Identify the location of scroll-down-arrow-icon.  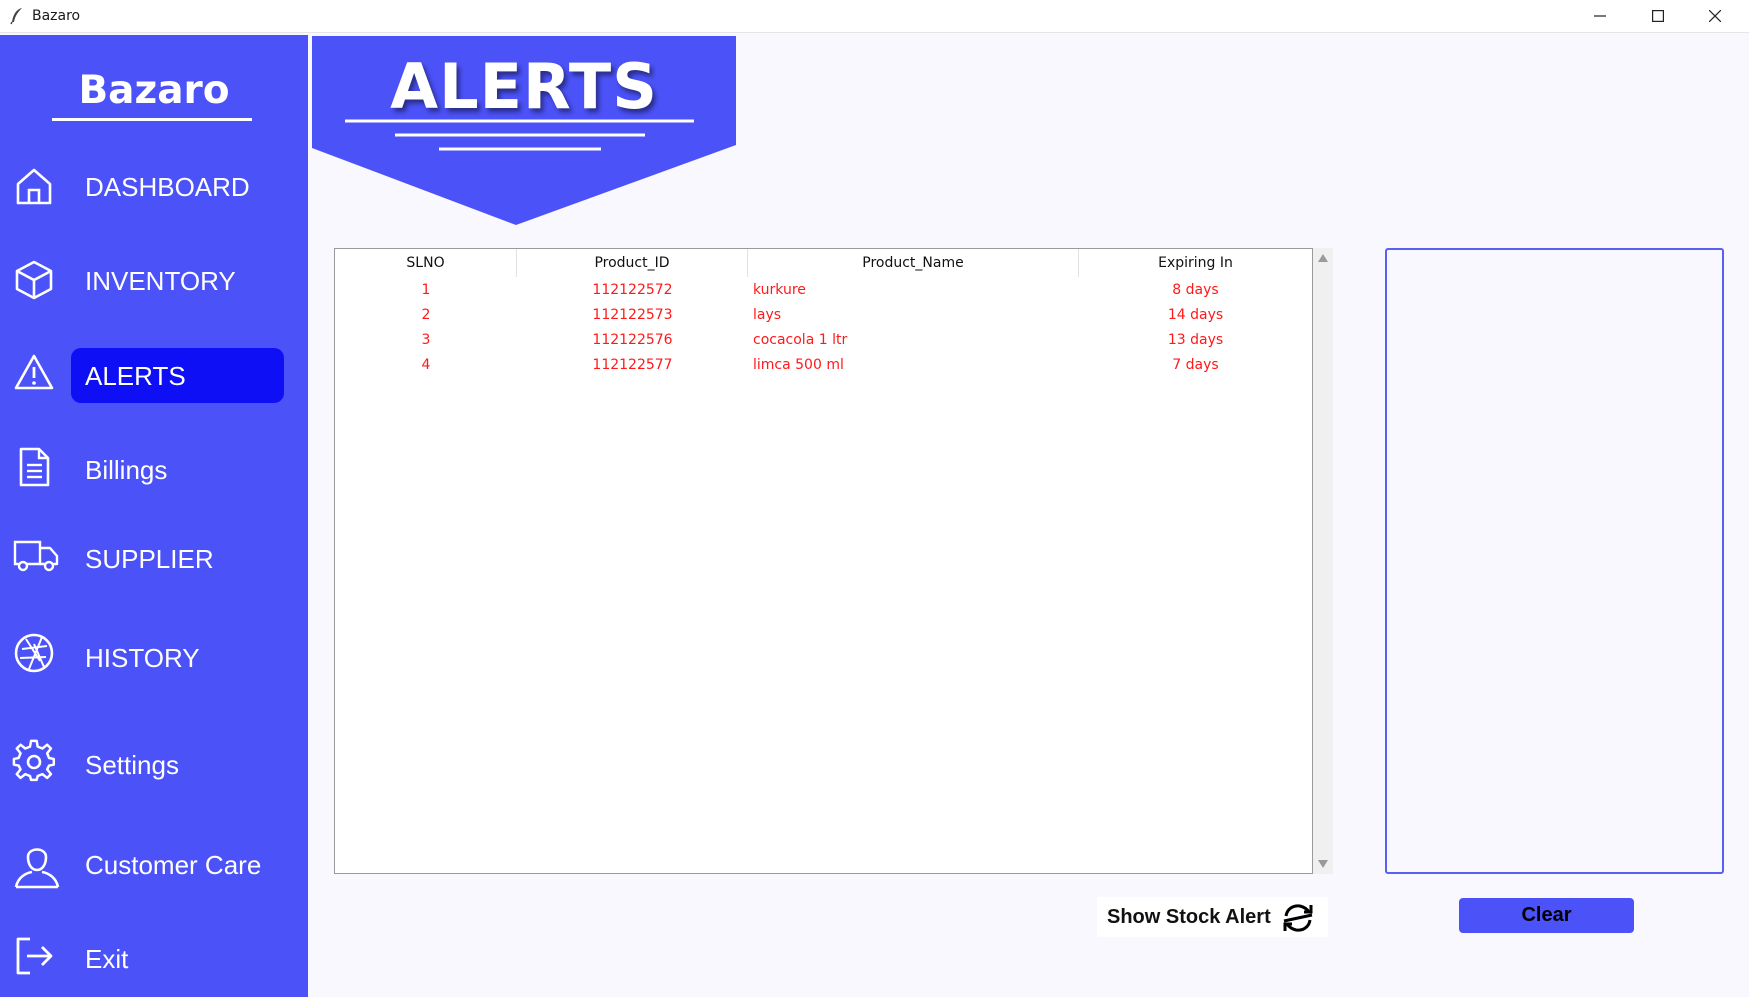
(1323, 864).